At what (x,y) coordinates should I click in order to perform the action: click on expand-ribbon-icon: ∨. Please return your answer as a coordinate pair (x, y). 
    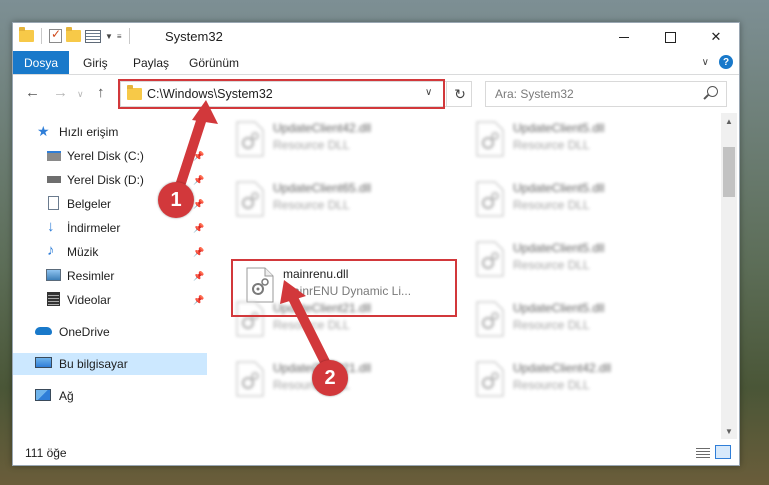
    Looking at the image, I should click on (705, 62).